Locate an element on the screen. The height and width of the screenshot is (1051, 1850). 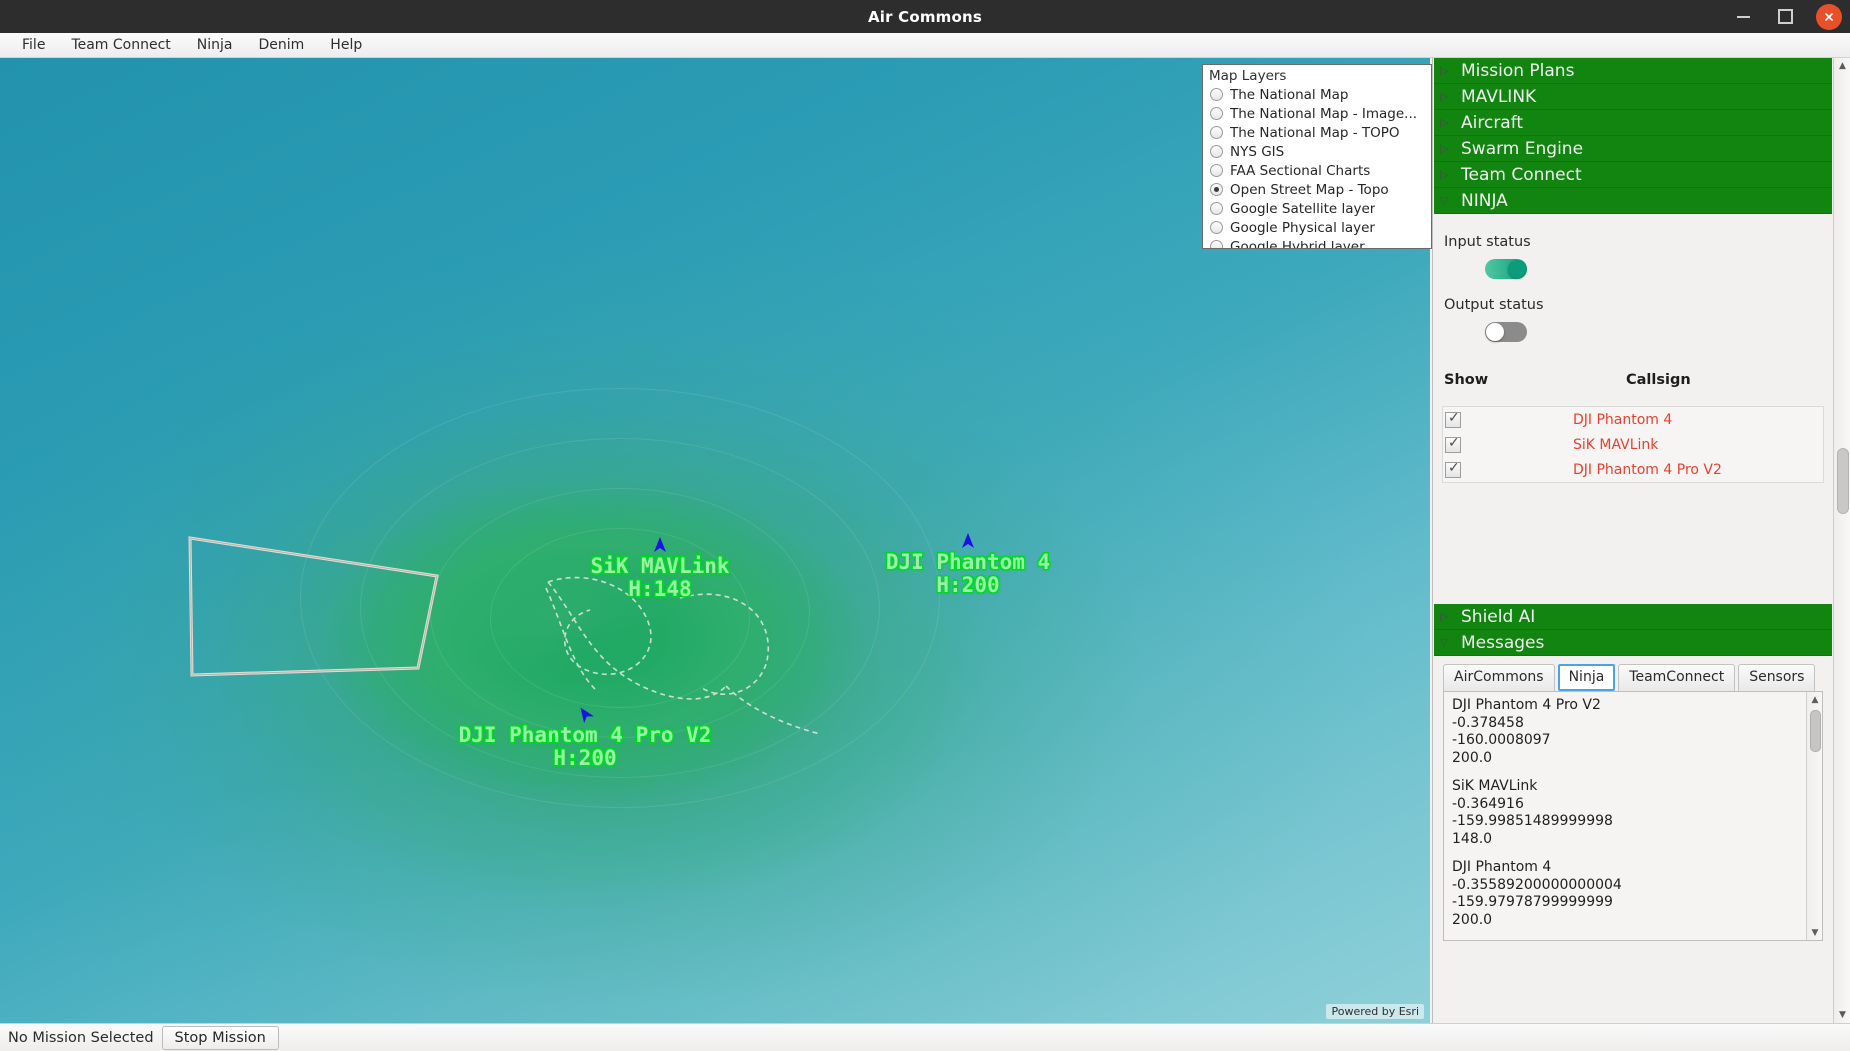
log-spacer is located at coordinates (1637, 853).